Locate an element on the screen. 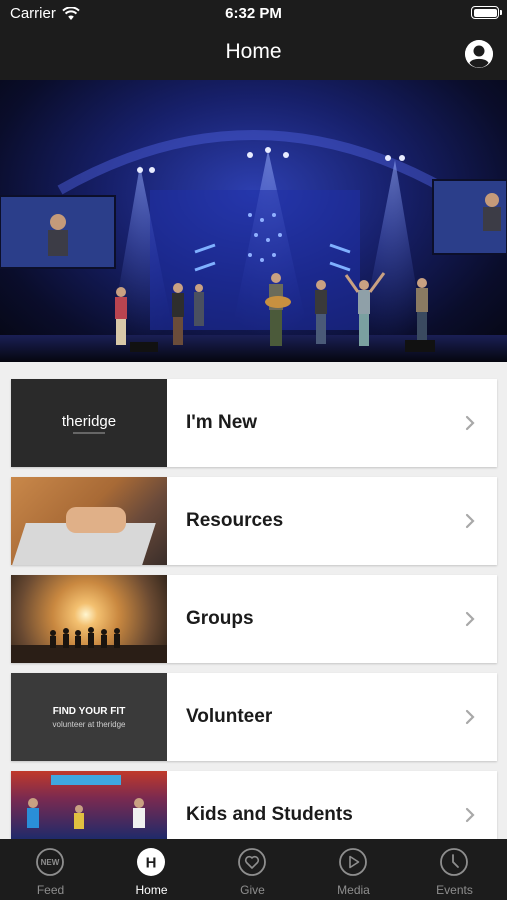  play-icon is located at coordinates (353, 862).